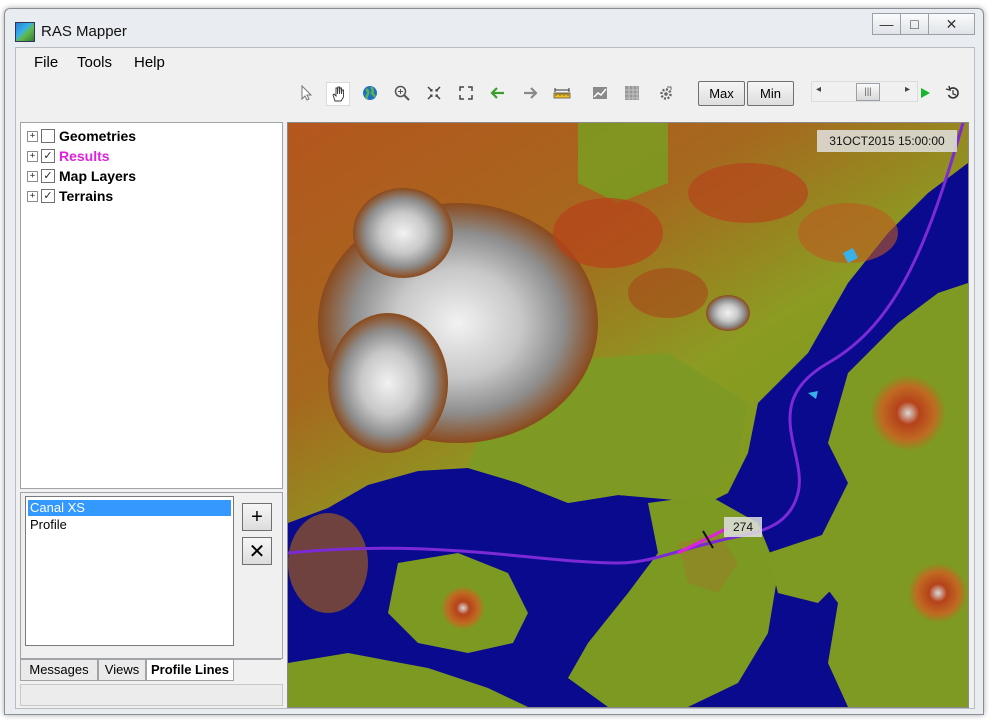 This screenshot has width=992, height=725. What do you see at coordinates (907, 89) in the screenshot?
I see `slider-right-arrow-icon: ▸` at bounding box center [907, 89].